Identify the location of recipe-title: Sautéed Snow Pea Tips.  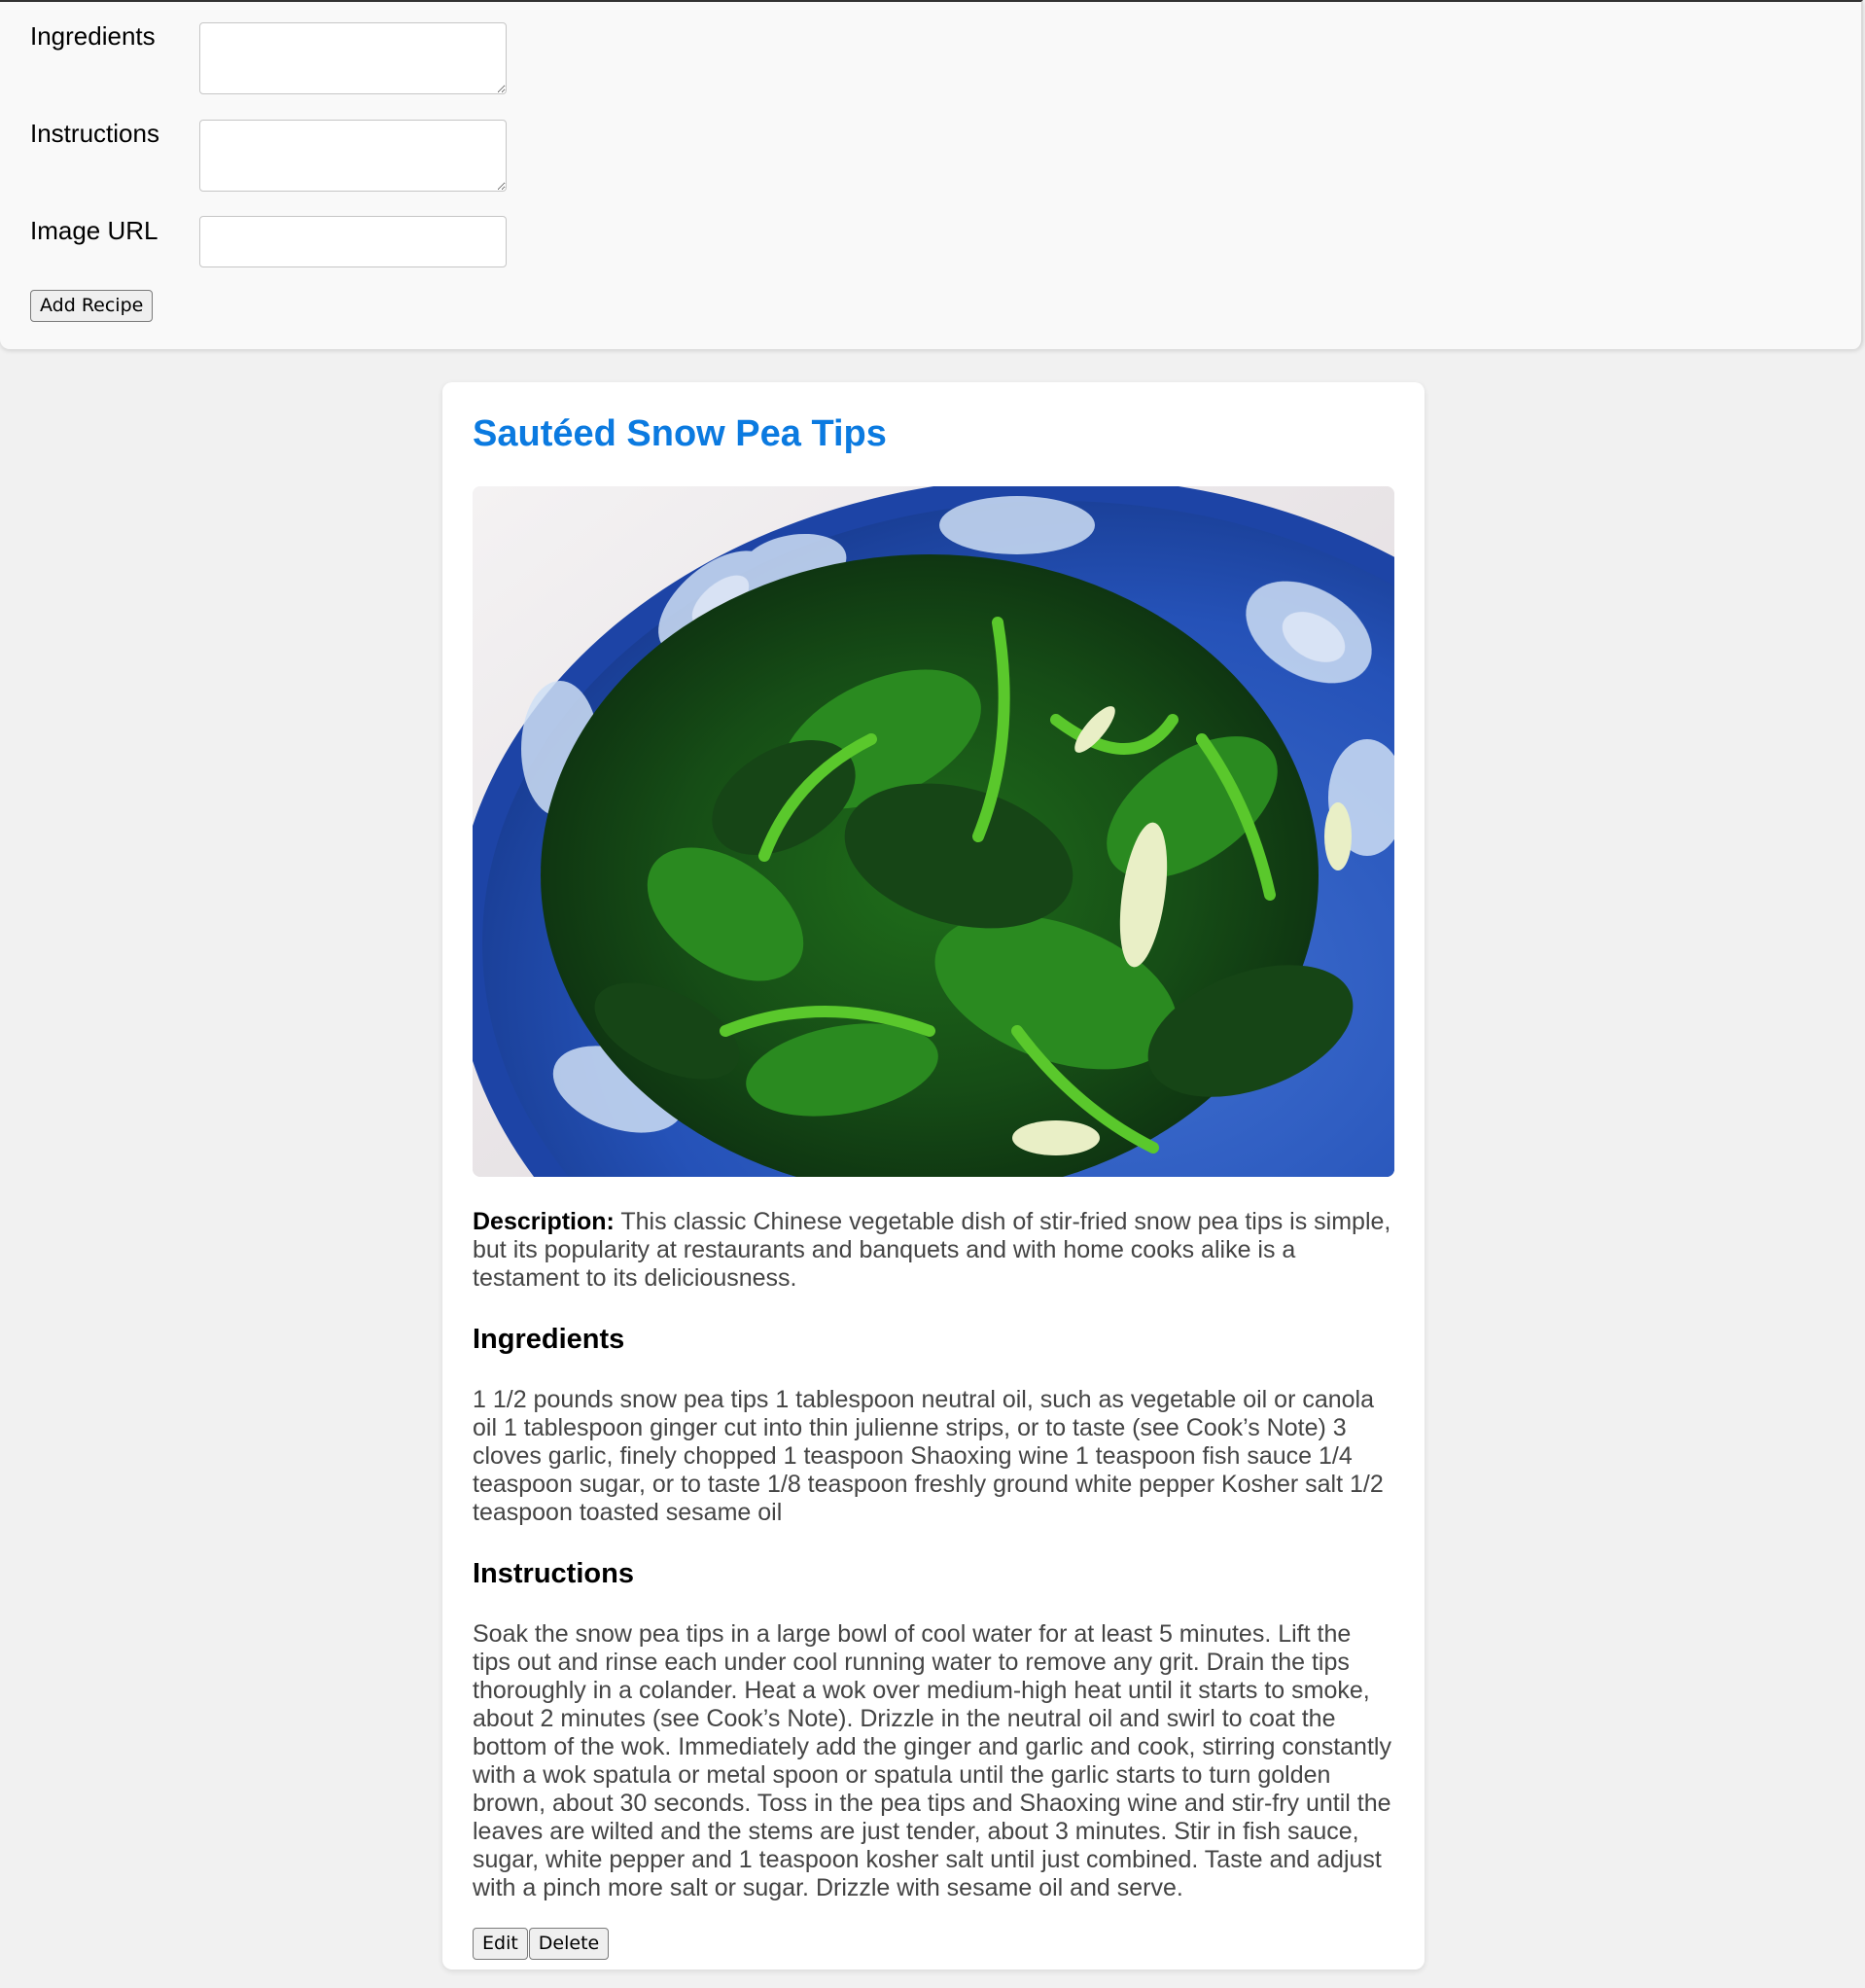
(680, 433).